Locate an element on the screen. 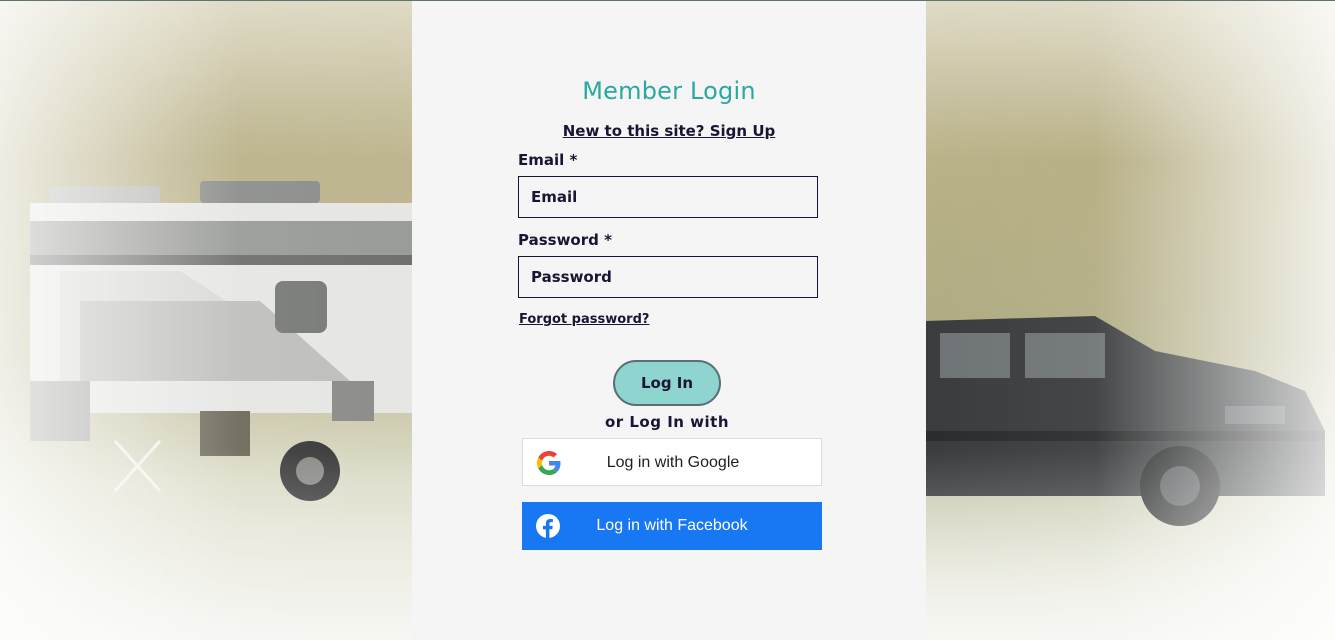 This screenshot has height=640, width=1335. password-label: Password * is located at coordinates (565, 240).